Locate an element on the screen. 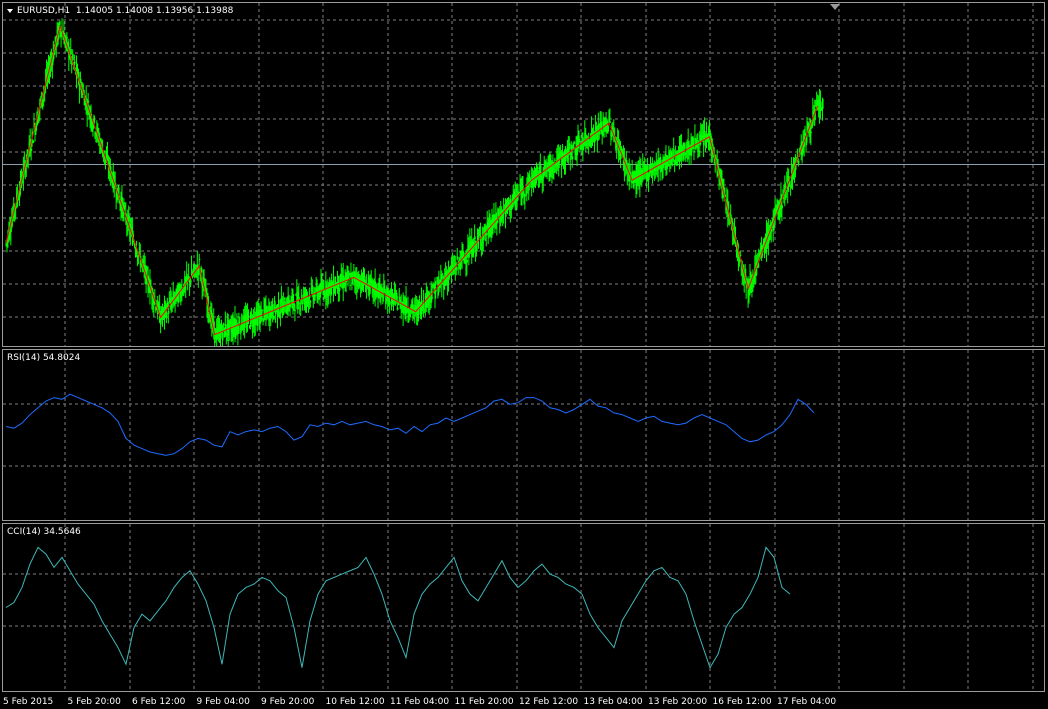 The height and width of the screenshot is (709, 1048). time-tick-label: 9 Feb 04:00 is located at coordinates (223, 702).